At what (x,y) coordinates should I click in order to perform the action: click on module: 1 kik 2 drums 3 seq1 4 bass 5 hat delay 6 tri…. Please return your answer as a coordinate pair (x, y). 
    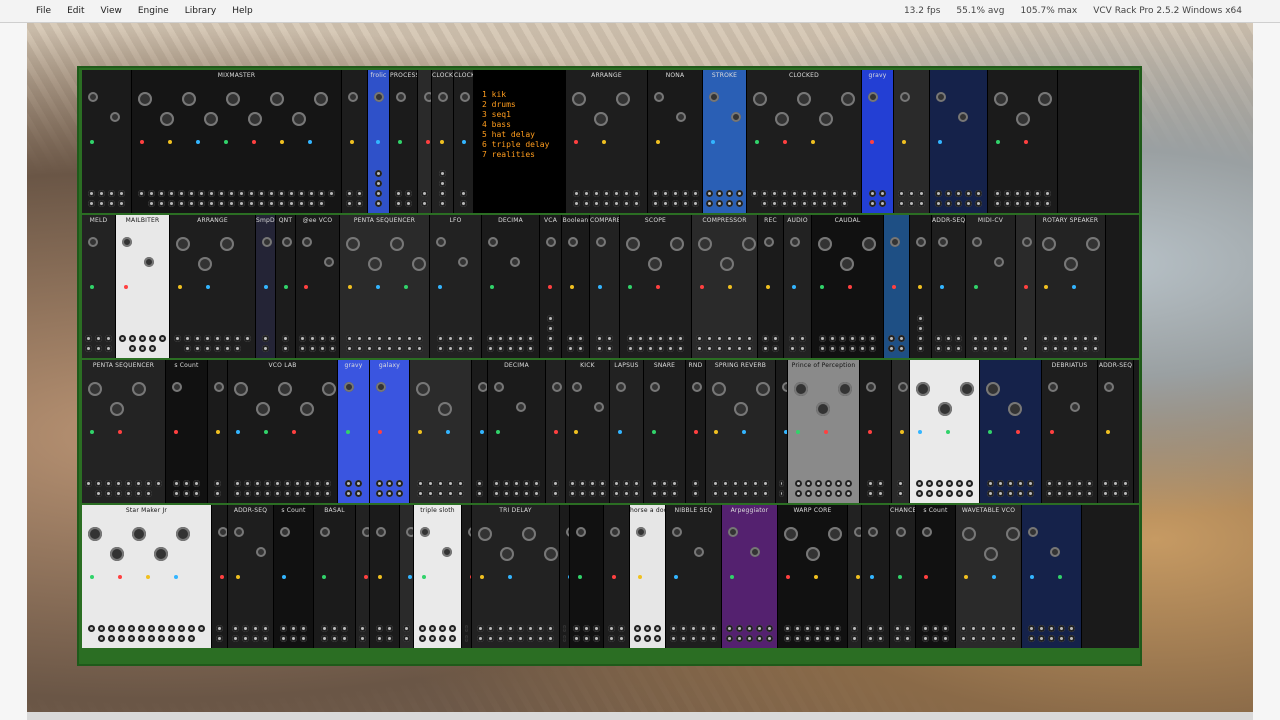
    Looking at the image, I should click on (520, 141).